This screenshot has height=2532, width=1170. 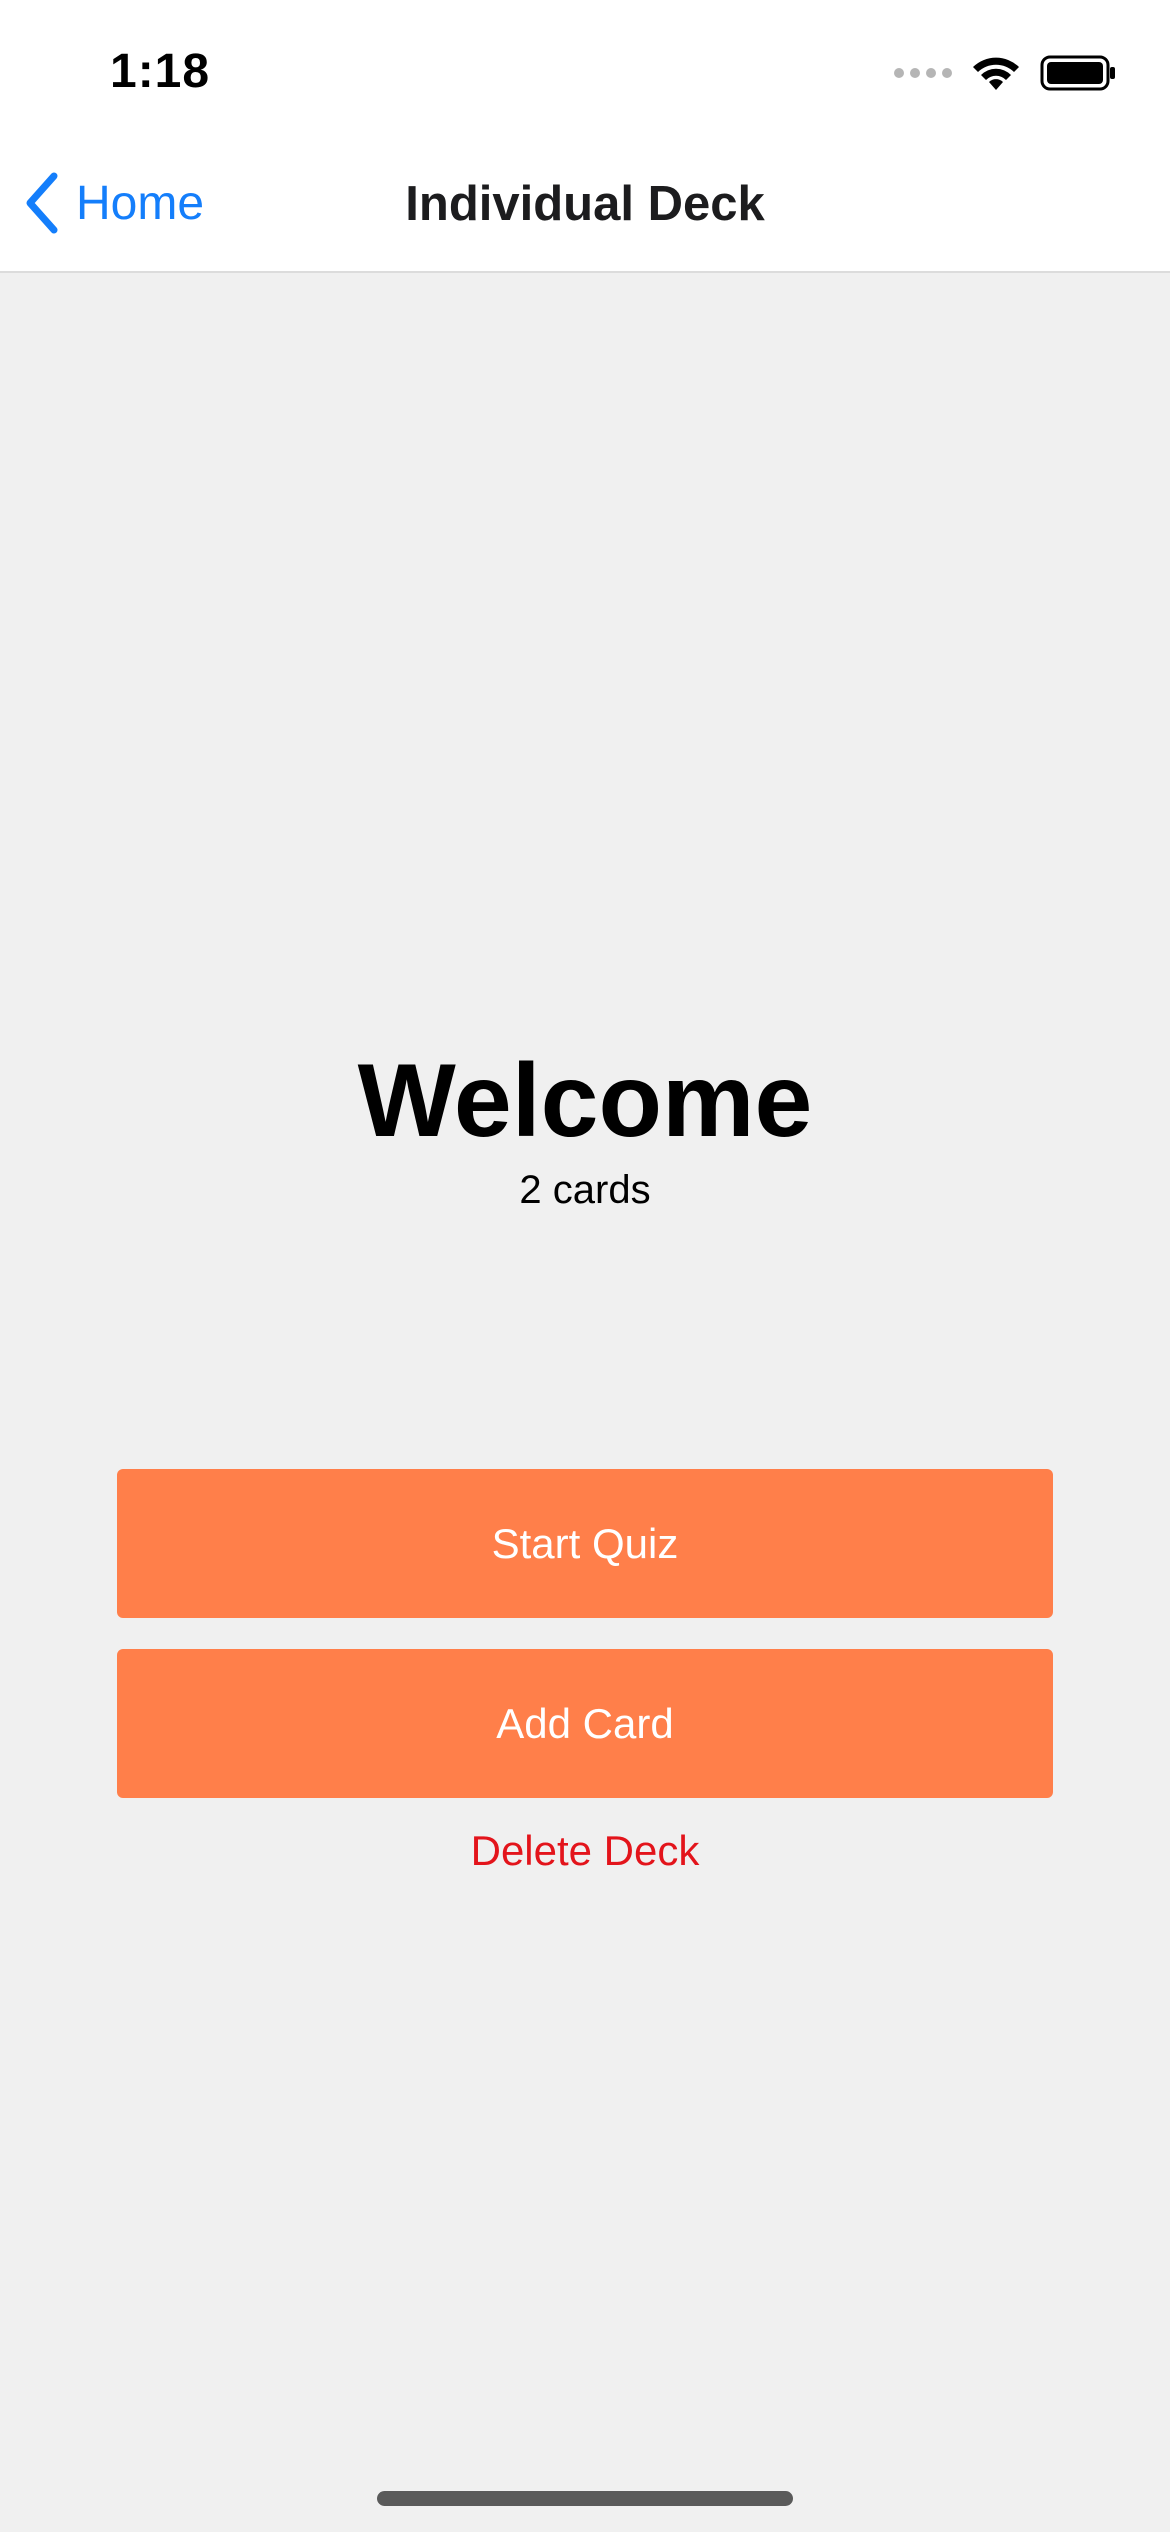 I want to click on cellular-signal-icon, so click(x=923, y=73).